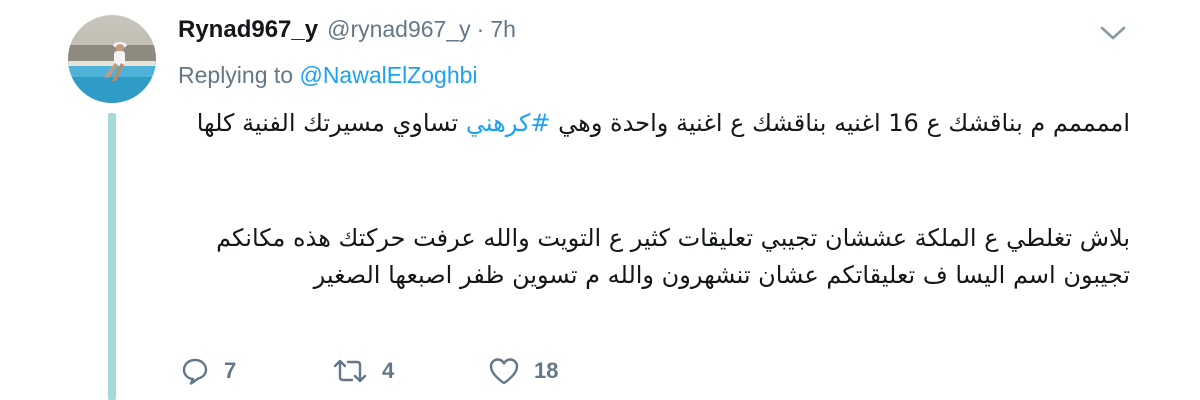  I want to click on hashtag-link: #كرهني, so click(508, 123).